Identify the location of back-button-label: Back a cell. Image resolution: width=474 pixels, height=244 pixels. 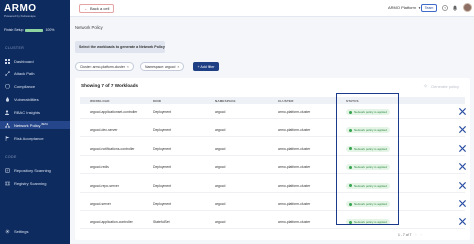
(100, 8).